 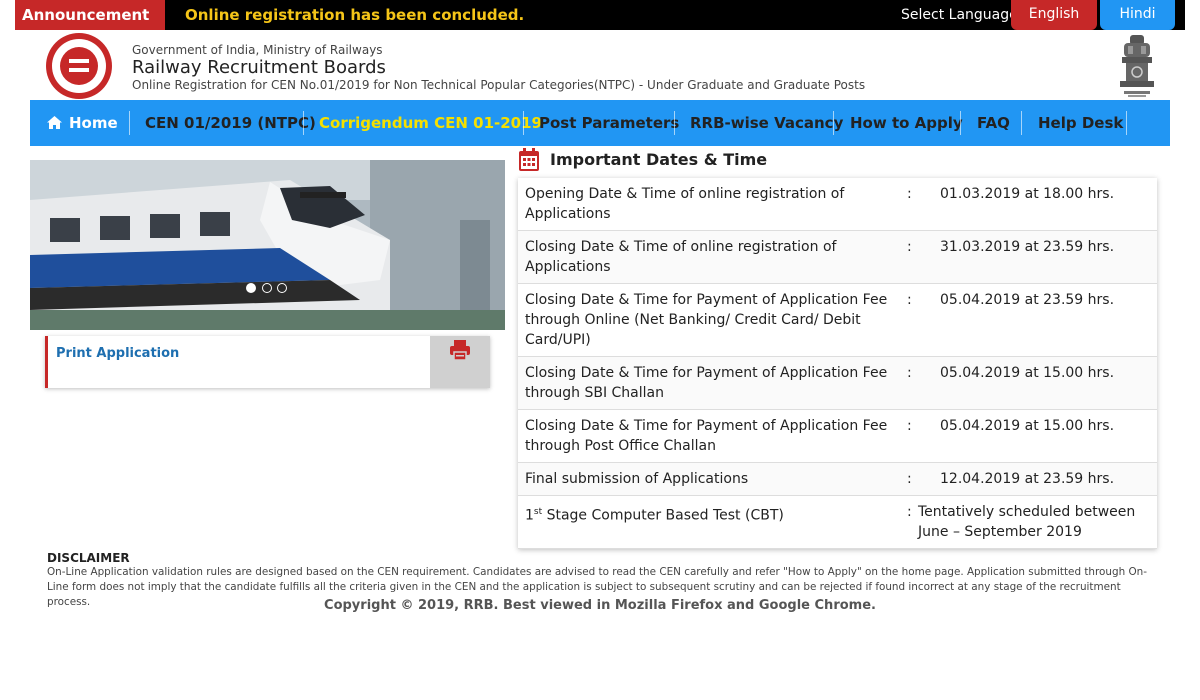 What do you see at coordinates (90, 15) in the screenshot?
I see `announcement-label: Announcement` at bounding box center [90, 15].